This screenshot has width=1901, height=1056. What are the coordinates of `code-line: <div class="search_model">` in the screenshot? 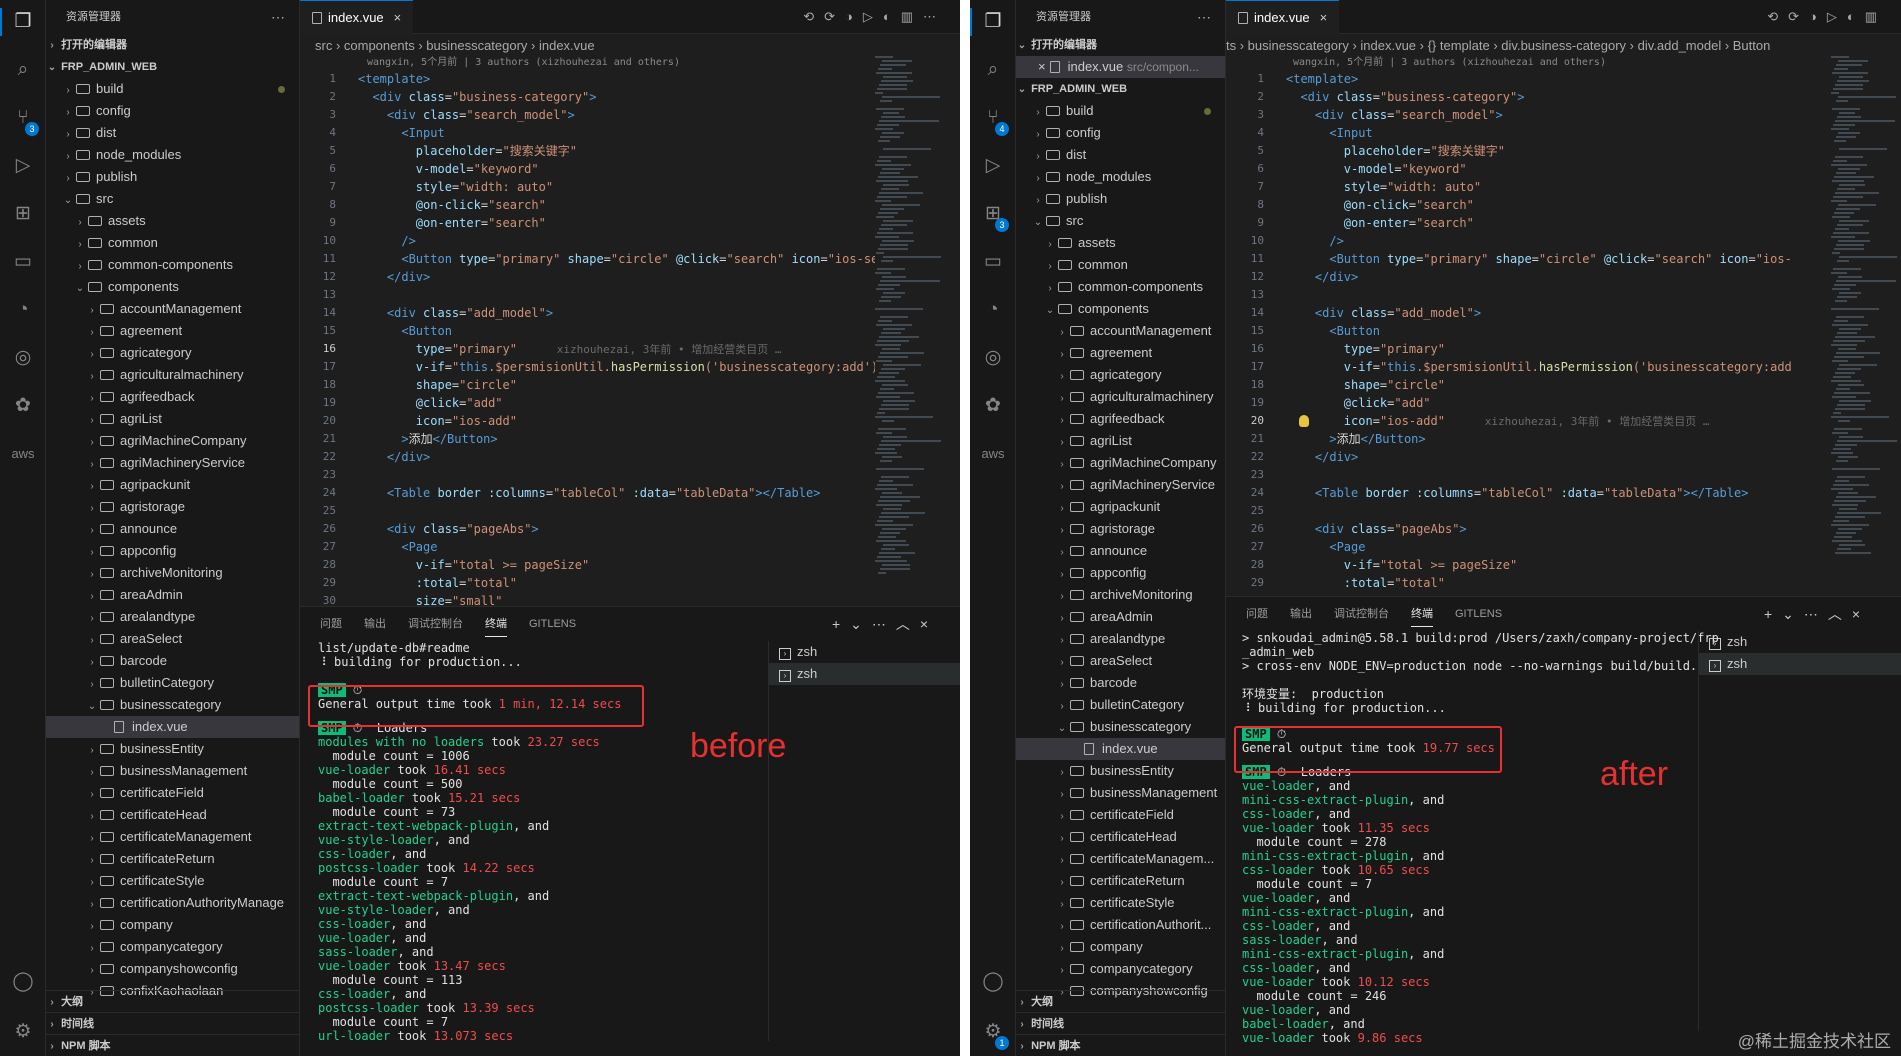 It's located at (1394, 115).